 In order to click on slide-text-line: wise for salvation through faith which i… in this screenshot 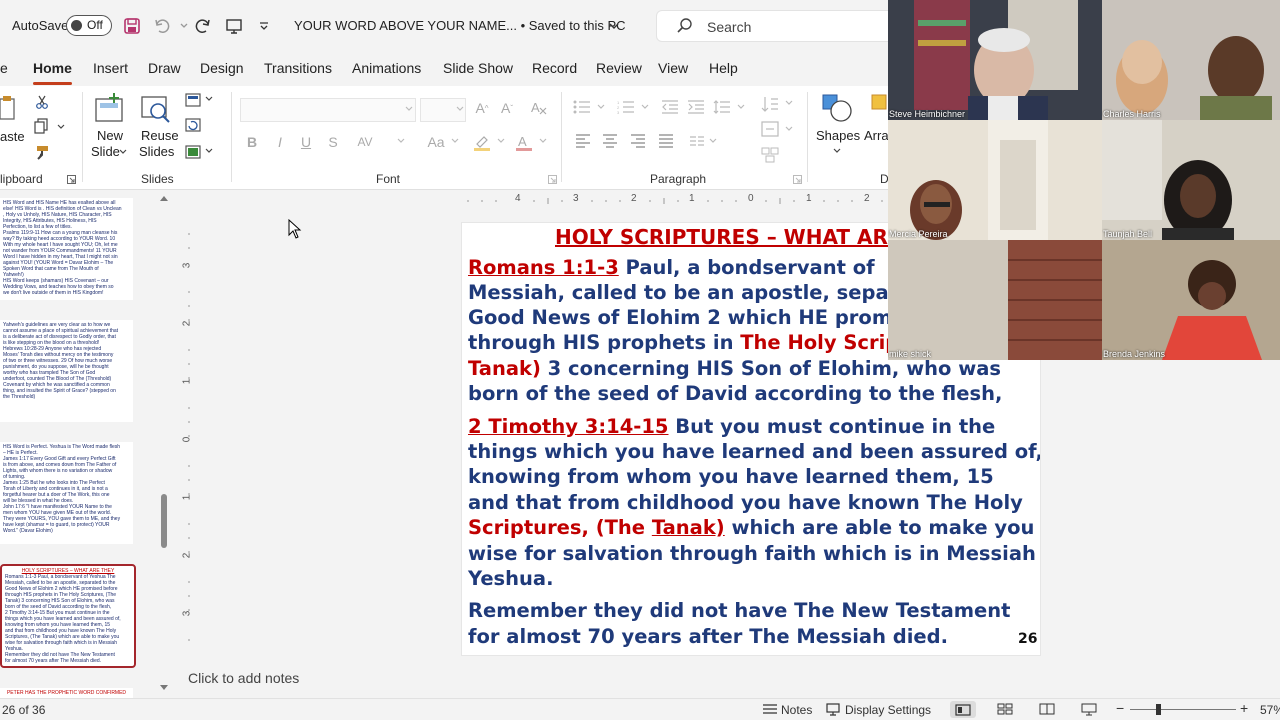, I will do `click(752, 554)`.